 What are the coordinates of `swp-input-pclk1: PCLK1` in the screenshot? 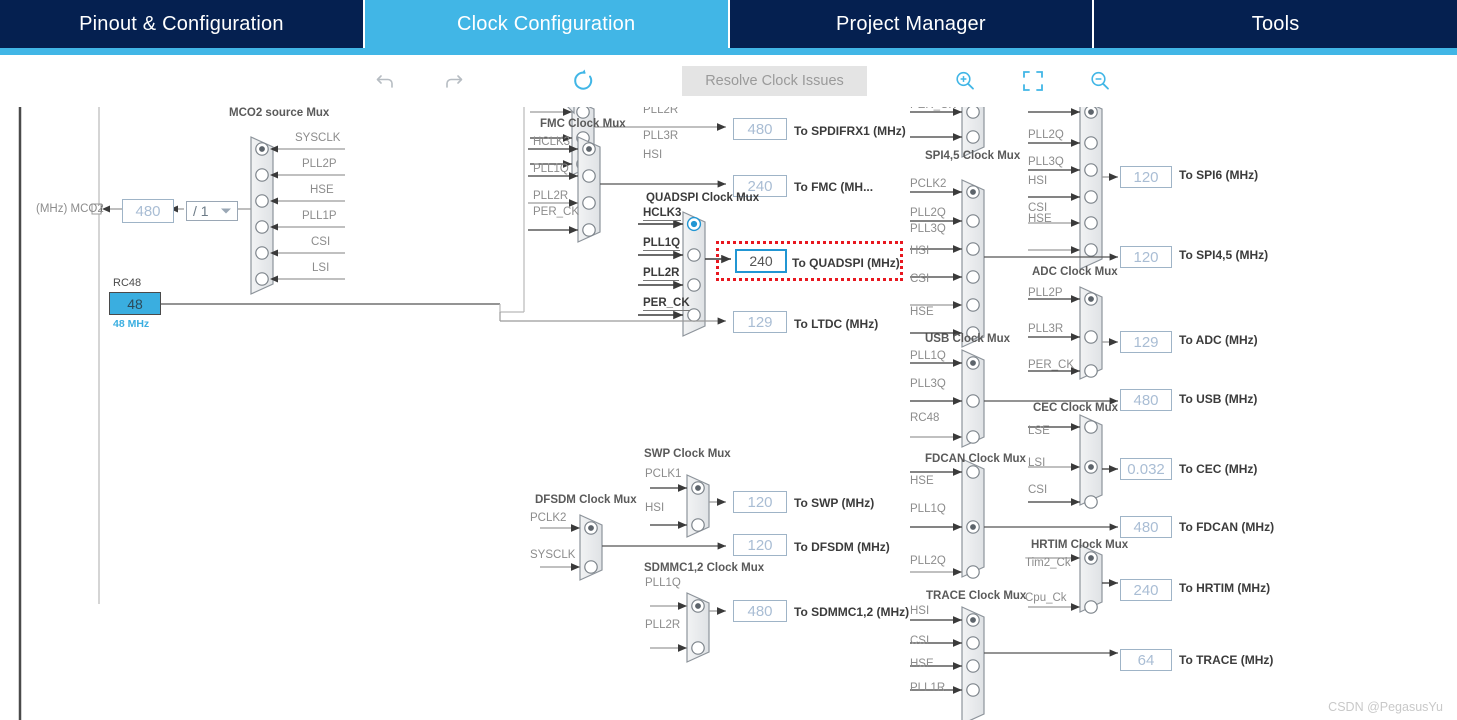 It's located at (663, 474).